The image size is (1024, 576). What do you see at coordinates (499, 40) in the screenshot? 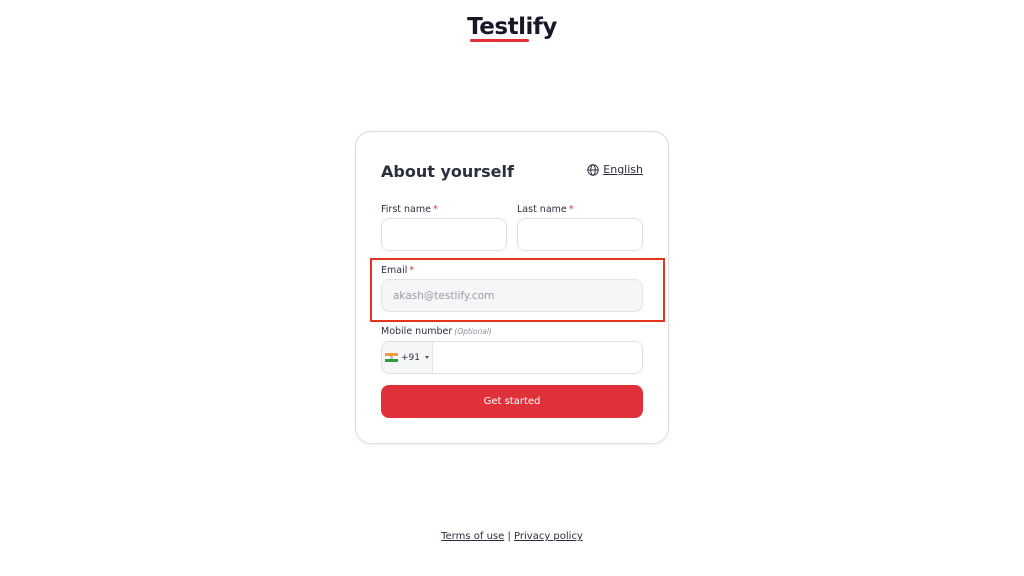
I see `logo-underline` at bounding box center [499, 40].